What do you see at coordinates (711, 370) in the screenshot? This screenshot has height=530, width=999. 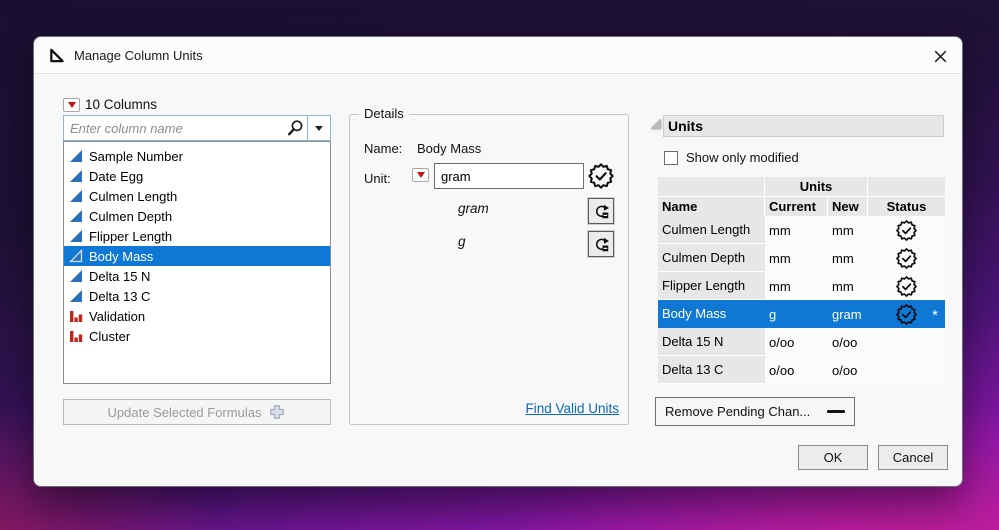 I see `cell-name: Delta 13 C` at bounding box center [711, 370].